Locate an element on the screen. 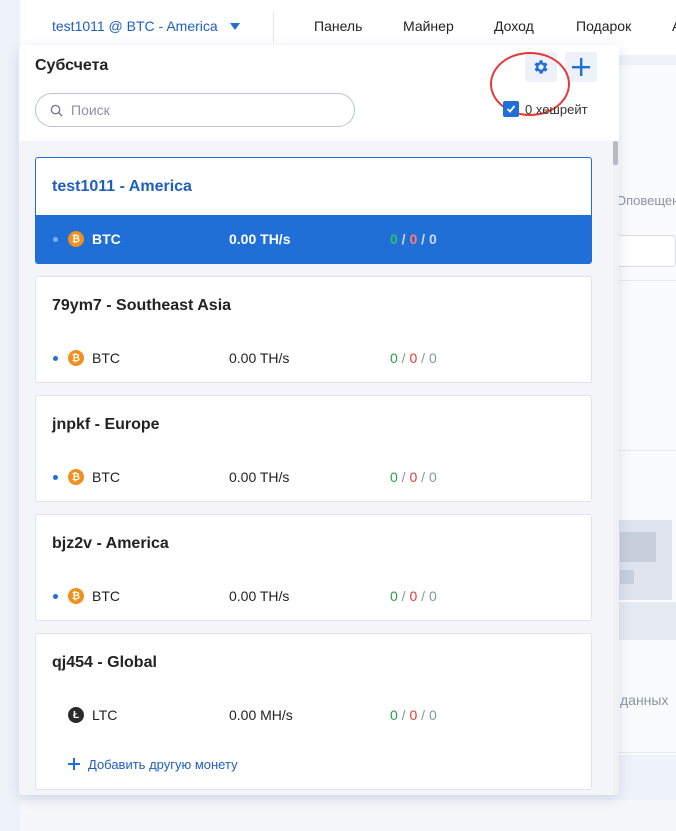 This screenshot has width=676, height=831. search-field is located at coordinates (195, 110).